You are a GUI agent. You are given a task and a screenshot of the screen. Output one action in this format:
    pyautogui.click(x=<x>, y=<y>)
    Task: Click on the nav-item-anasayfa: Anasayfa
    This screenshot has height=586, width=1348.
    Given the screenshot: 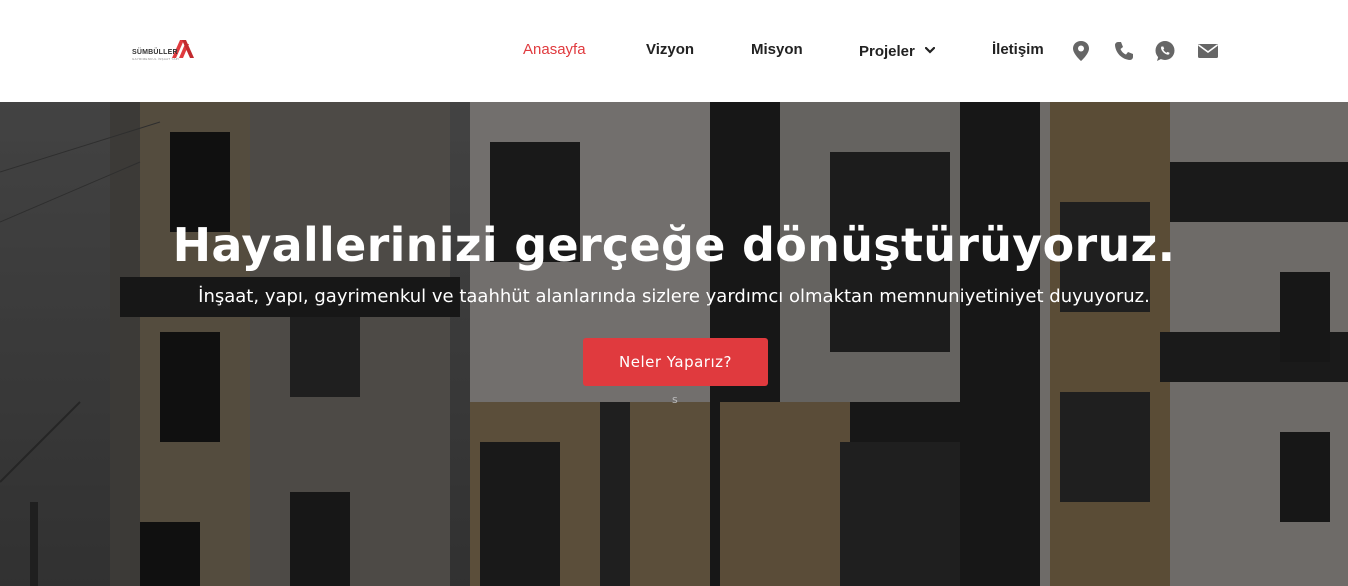 What is the action you would take?
    pyautogui.click(x=554, y=49)
    